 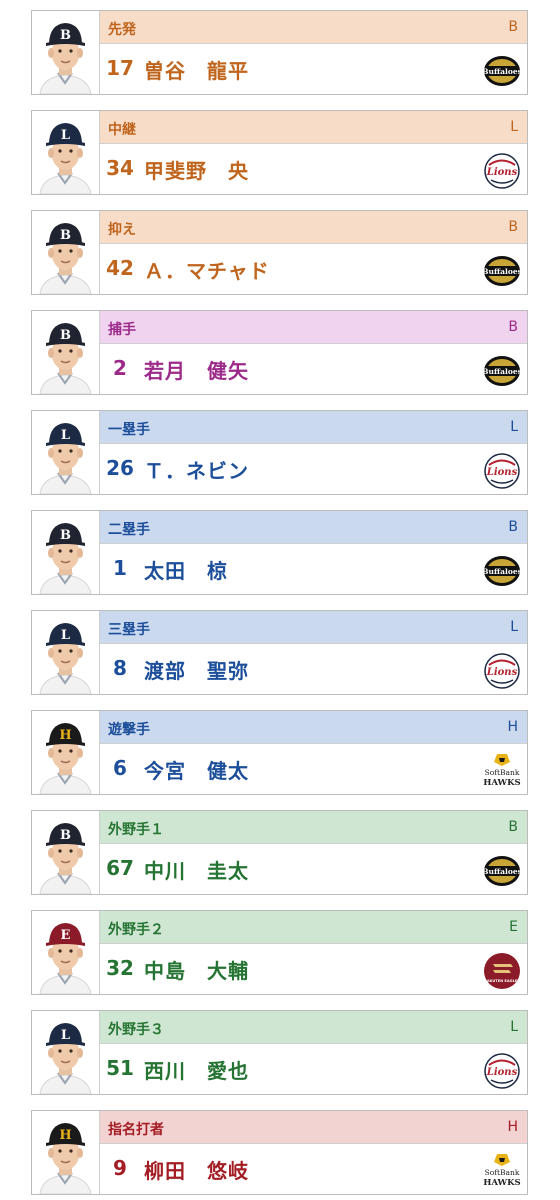 I want to click on card-header: 先発 B, so click(x=313, y=27).